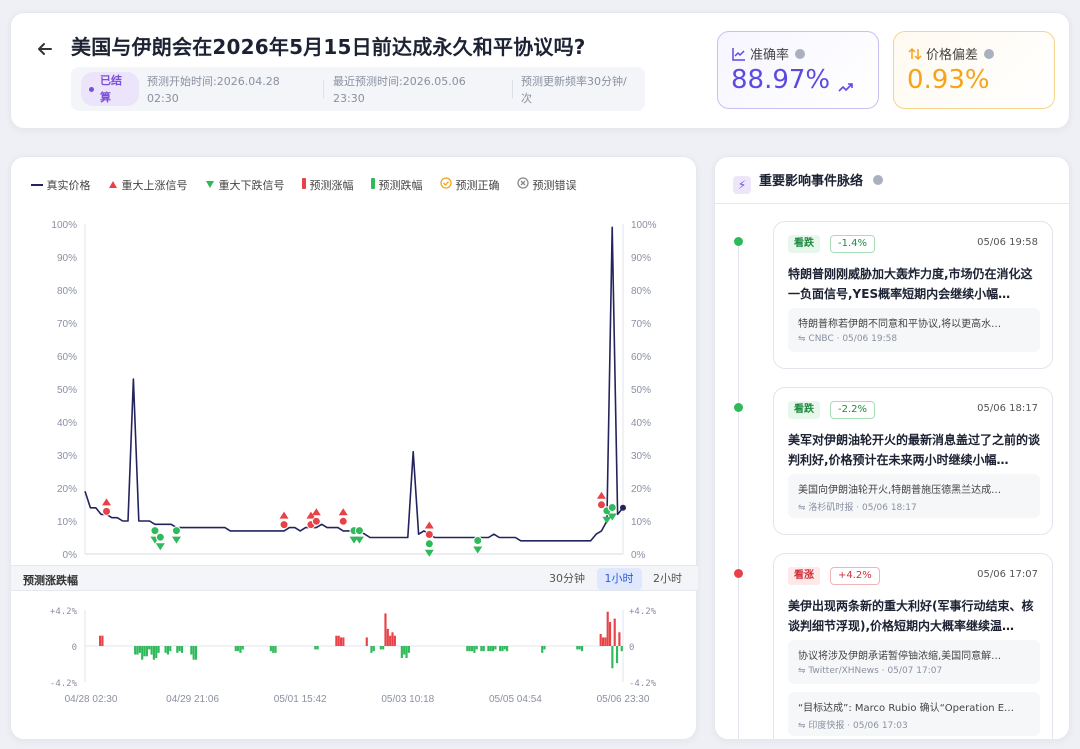  Describe the element at coordinates (951, 53) in the screenshot. I see `deviation-label-row: 价格偏差` at that location.